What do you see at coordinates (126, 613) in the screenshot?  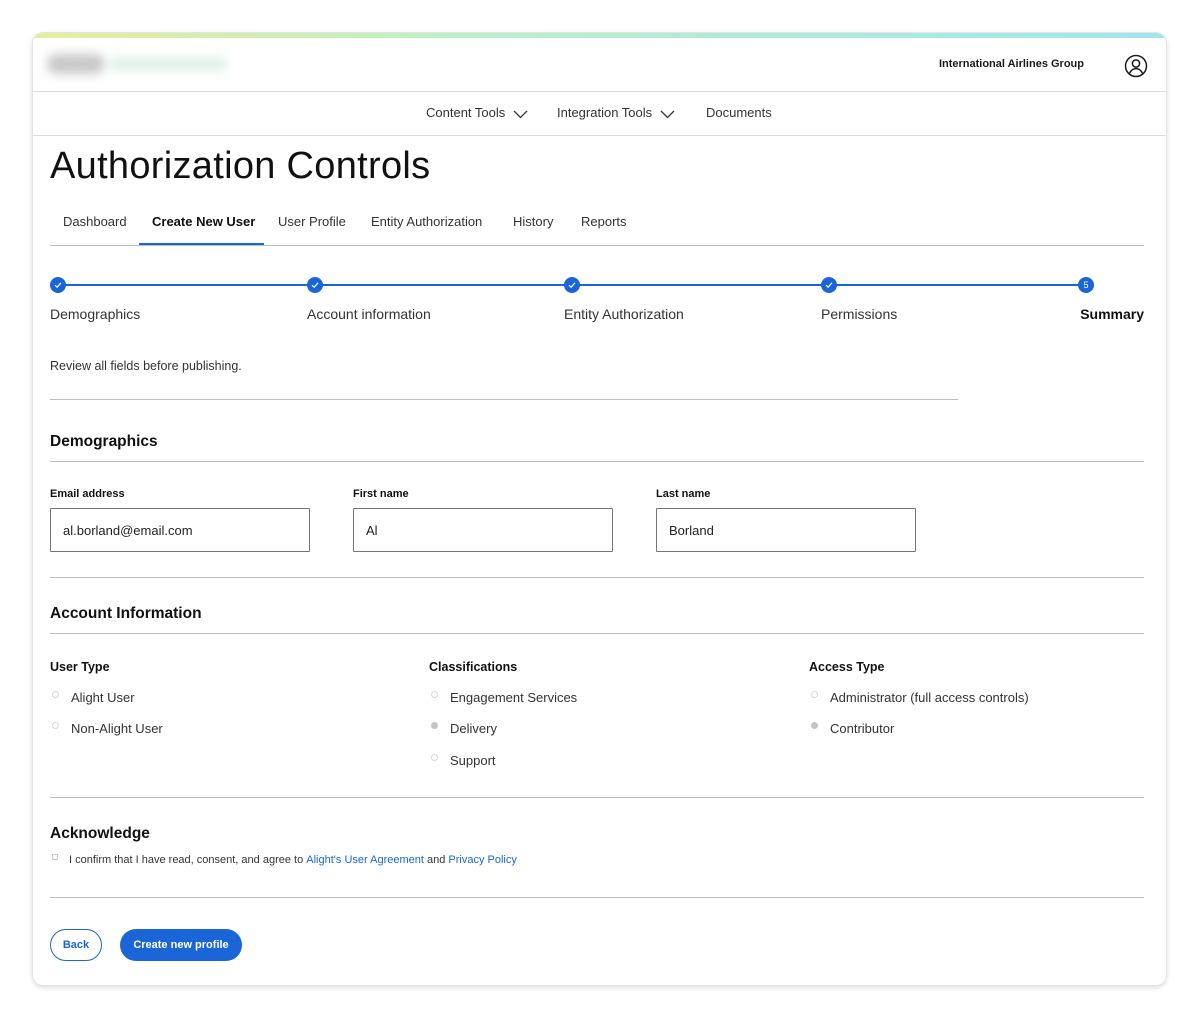 I see `account-information-heading: Account Information` at bounding box center [126, 613].